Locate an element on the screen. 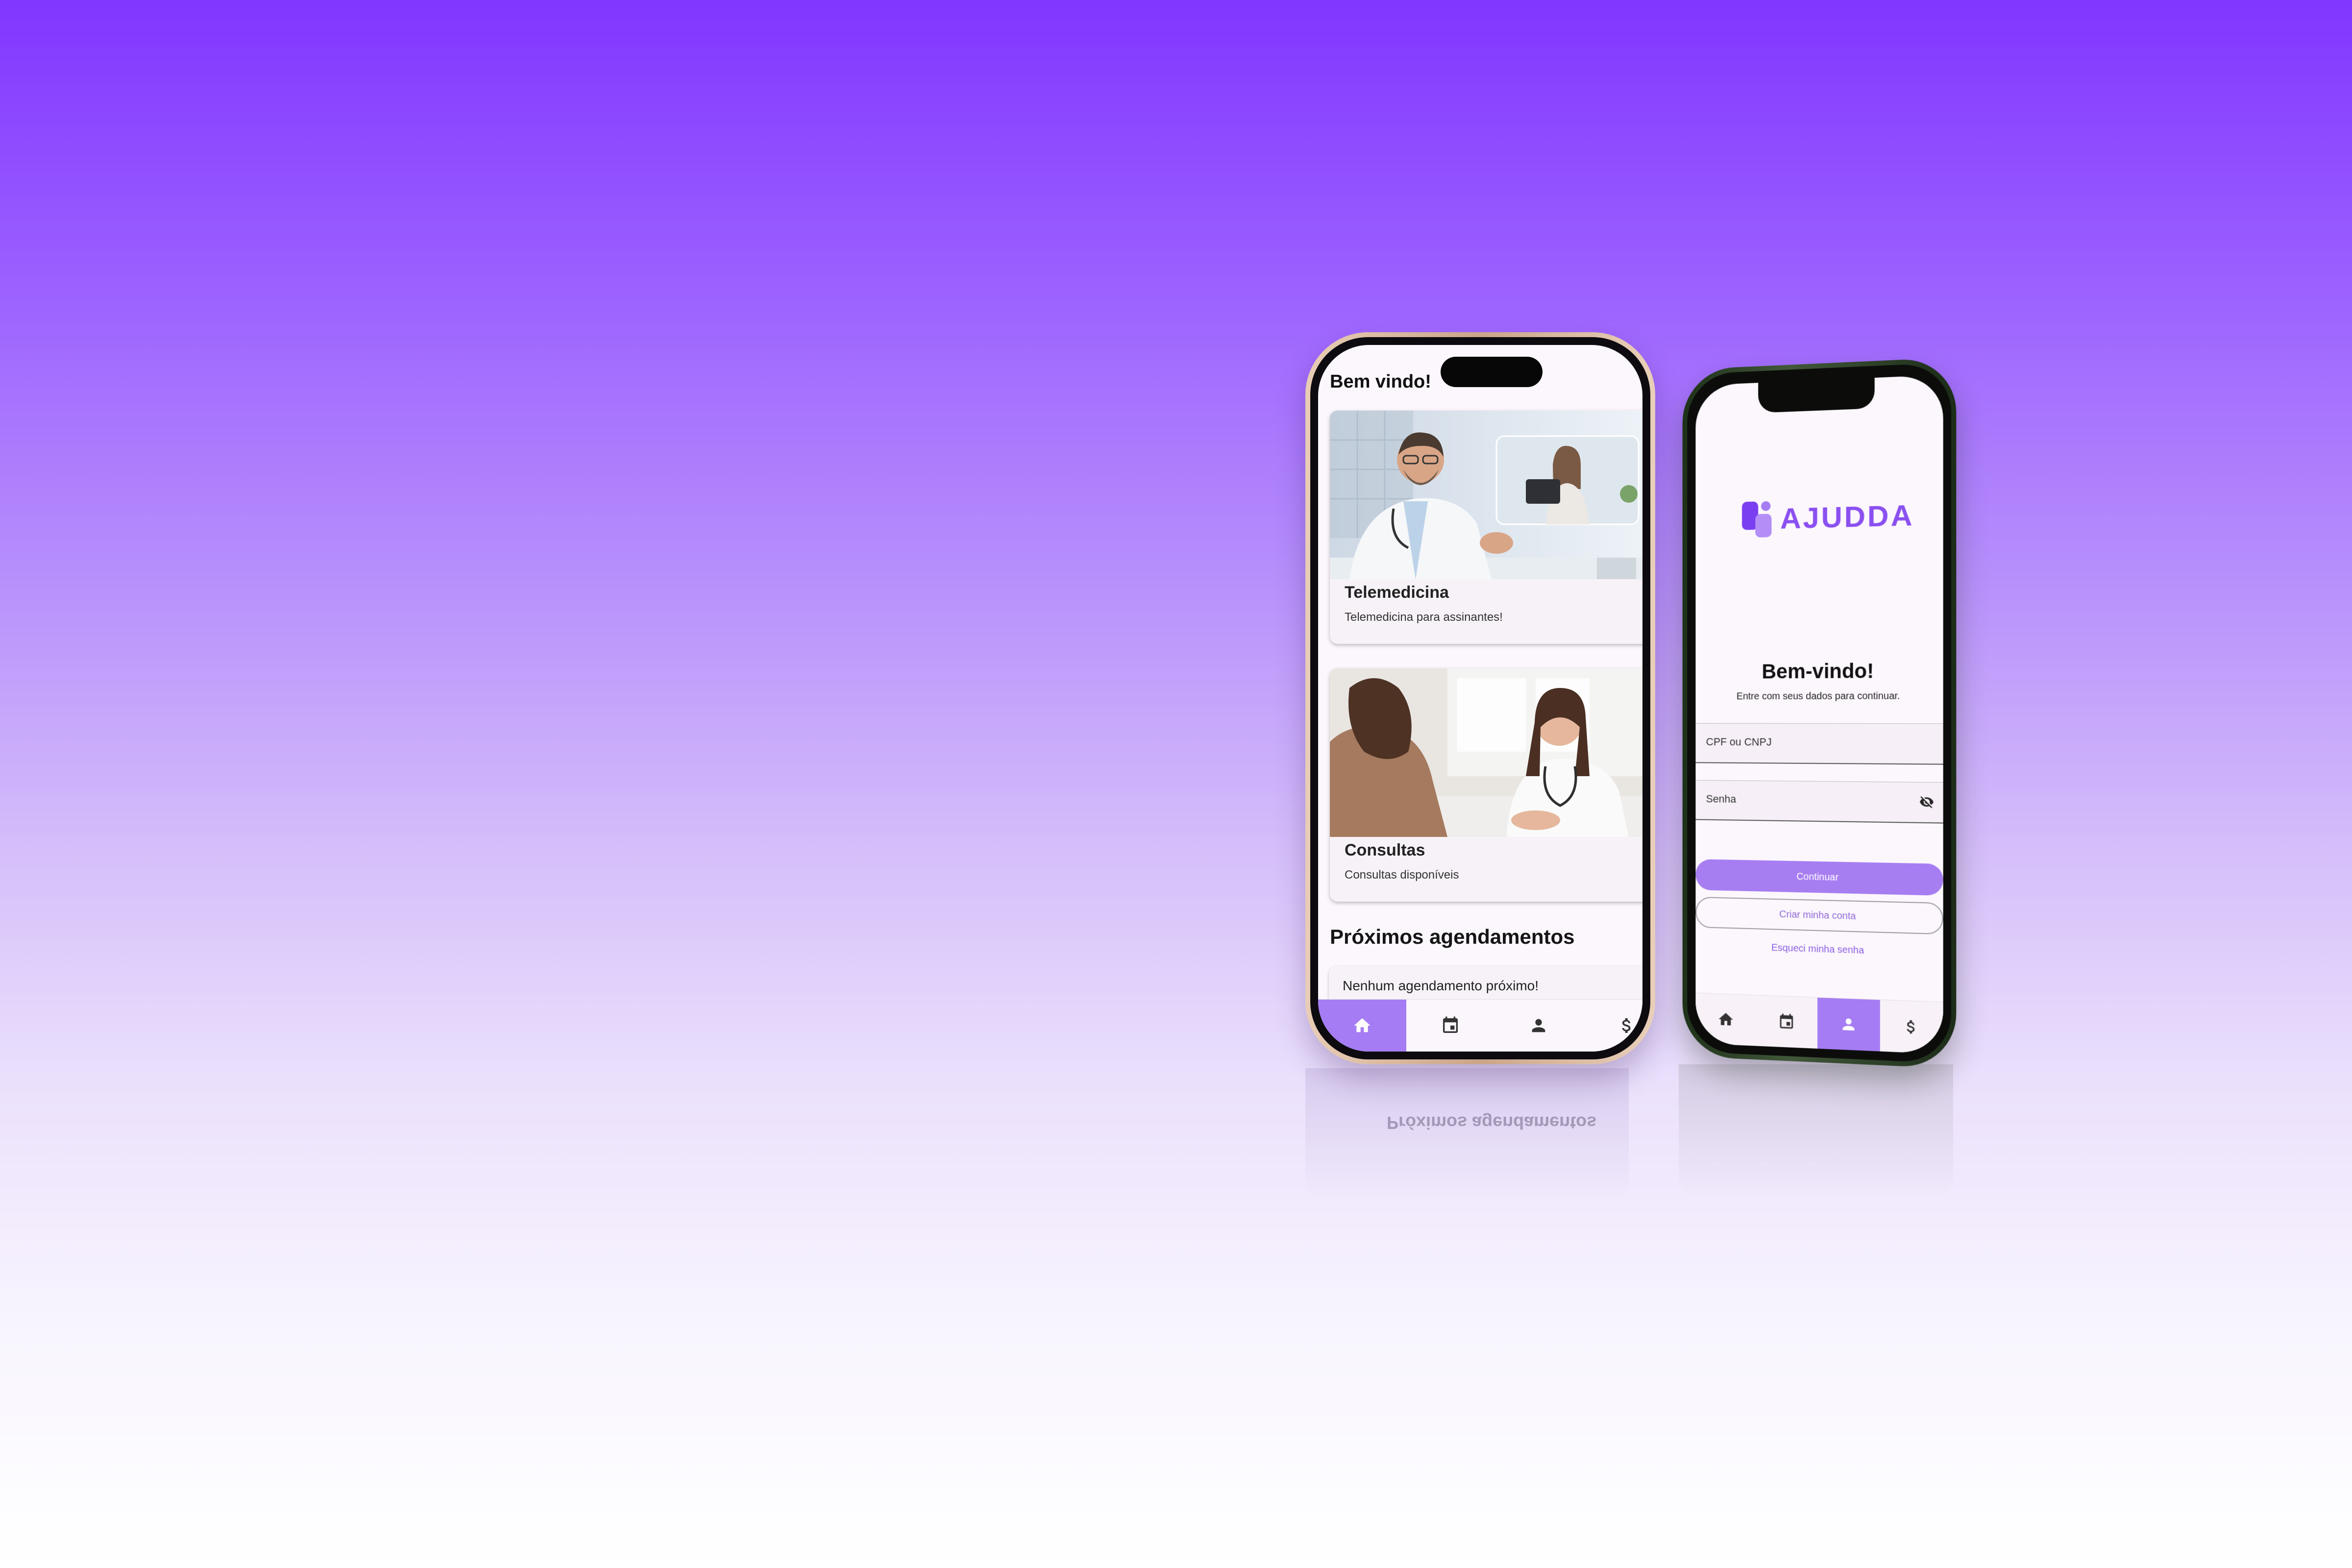 The image size is (2352, 1568). notch is located at coordinates (1816, 395).